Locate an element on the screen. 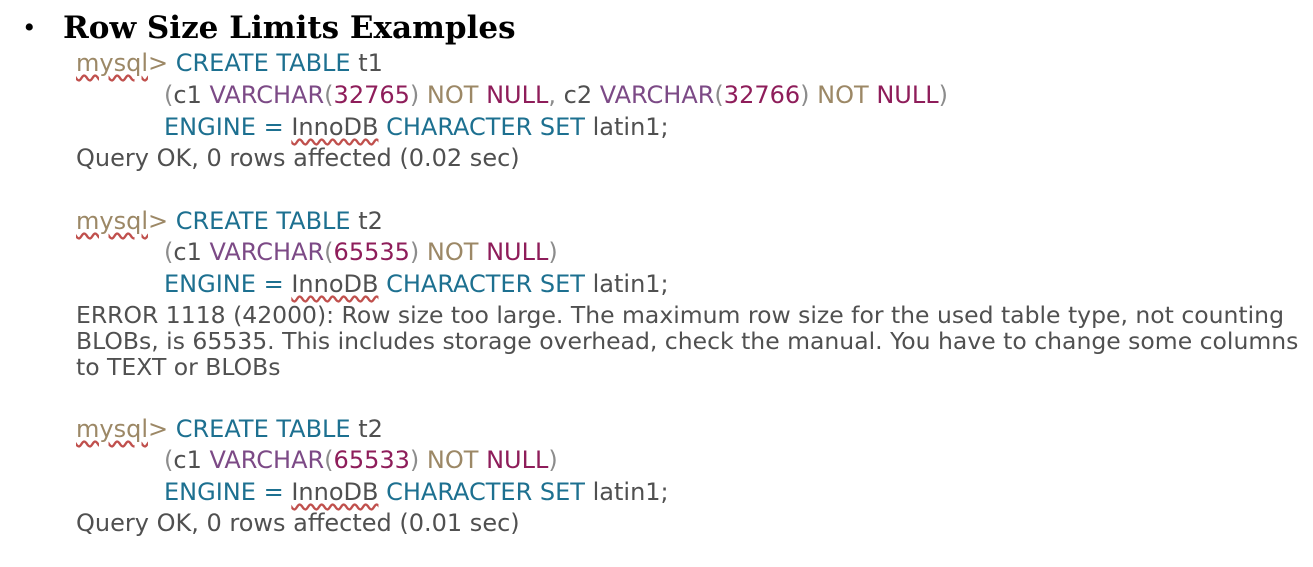 The width and height of the screenshot is (1313, 567). example-1-create-line: mysql> CREATE TABLE t1 is located at coordinates (229, 63).